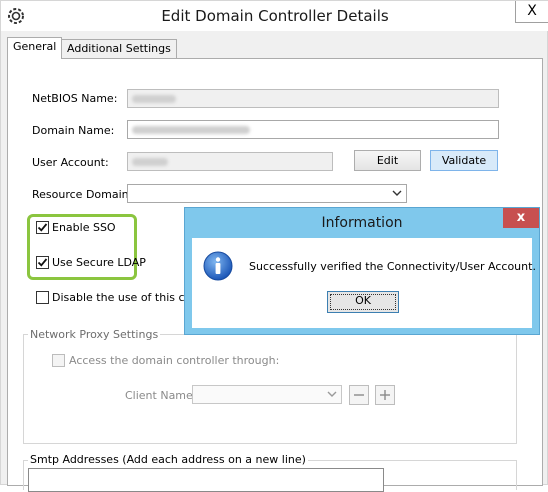  Describe the element at coordinates (387, 160) in the screenshot. I see `edit-button: Edit` at that location.